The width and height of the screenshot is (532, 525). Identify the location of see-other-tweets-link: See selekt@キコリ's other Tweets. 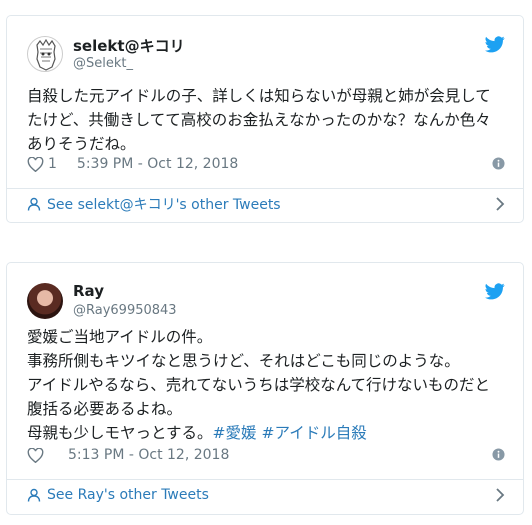
(266, 204).